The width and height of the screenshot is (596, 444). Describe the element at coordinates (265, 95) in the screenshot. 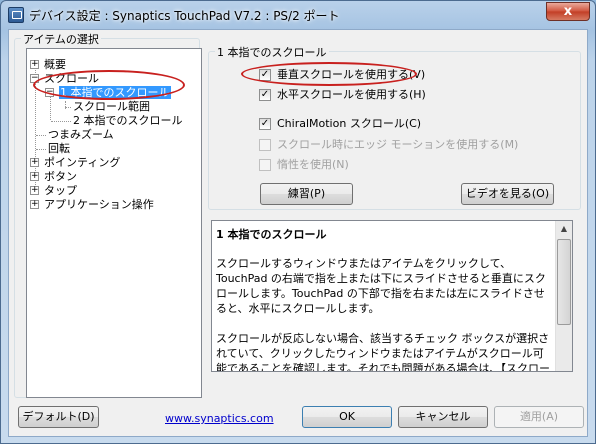

I see `horizontal-scroll-checkbox: ✓` at that location.